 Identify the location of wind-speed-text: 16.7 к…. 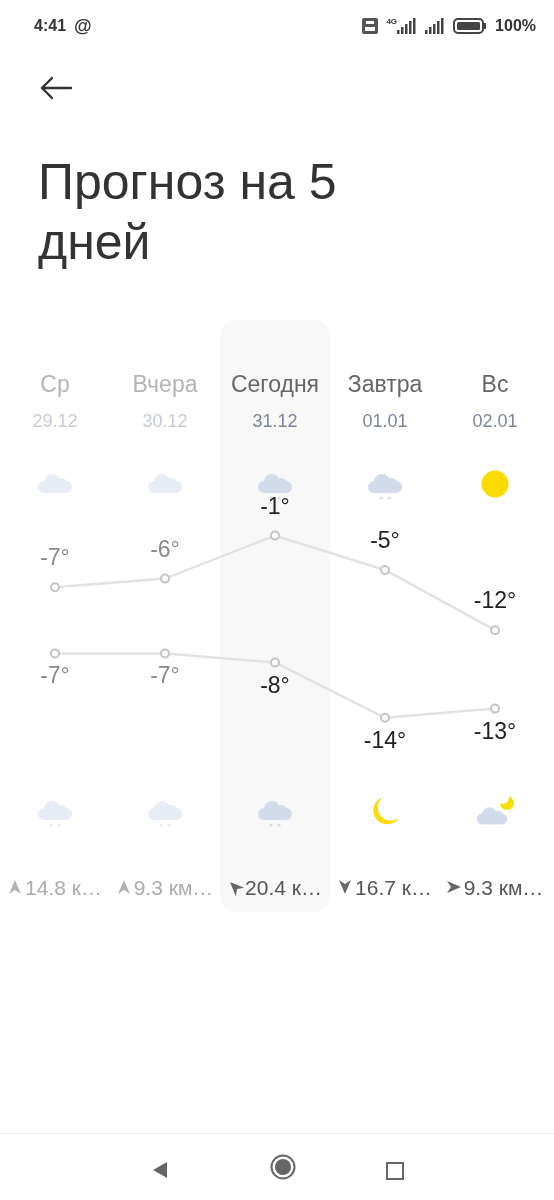
(393, 887).